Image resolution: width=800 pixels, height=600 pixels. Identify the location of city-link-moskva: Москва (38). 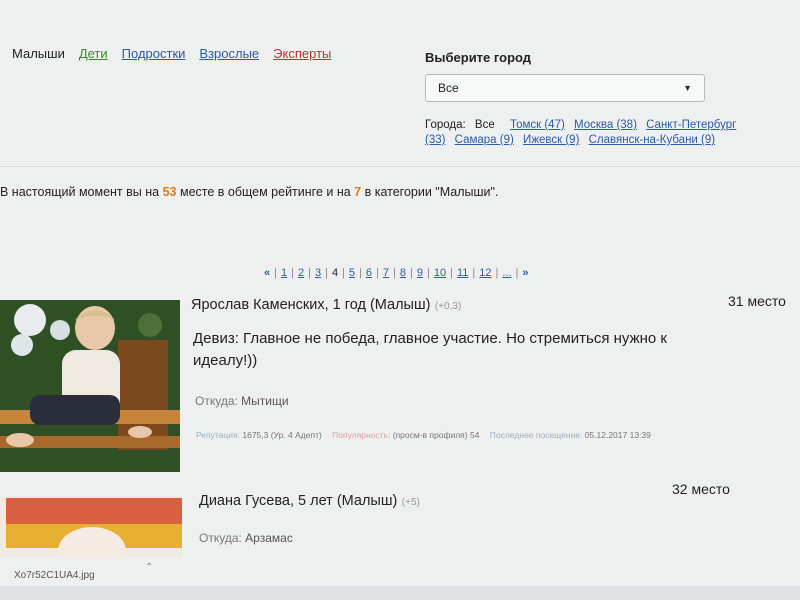
(605, 125).